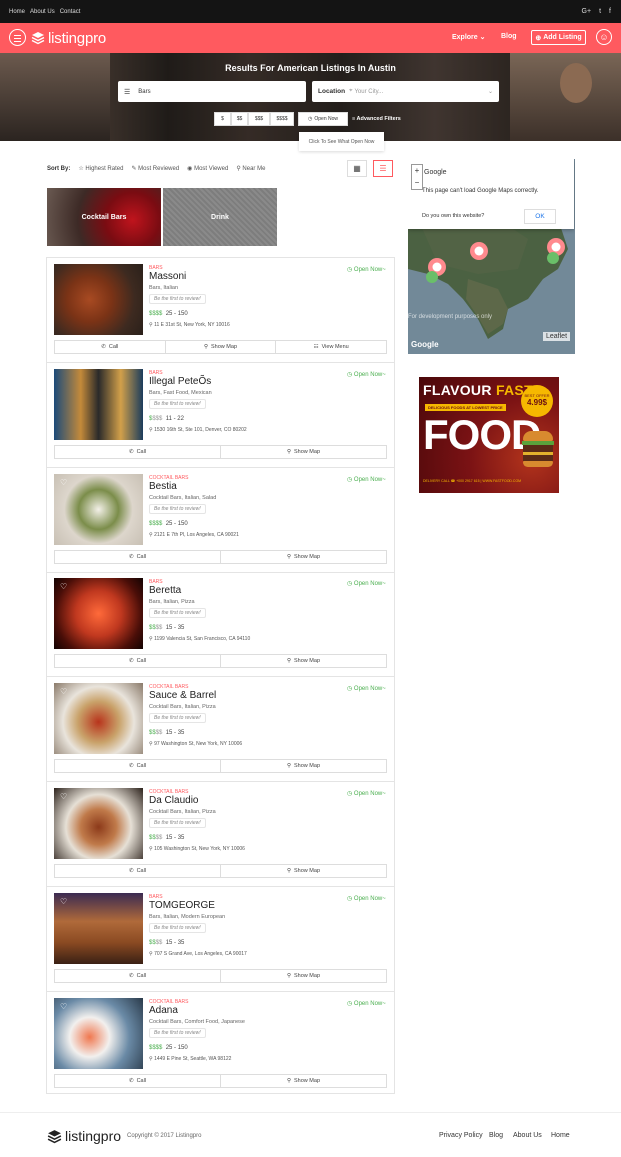 Image resolution: width=621 pixels, height=1157 pixels. Describe the element at coordinates (369, 1003) in the screenshot. I see `open-status-text: Open Now~` at that location.